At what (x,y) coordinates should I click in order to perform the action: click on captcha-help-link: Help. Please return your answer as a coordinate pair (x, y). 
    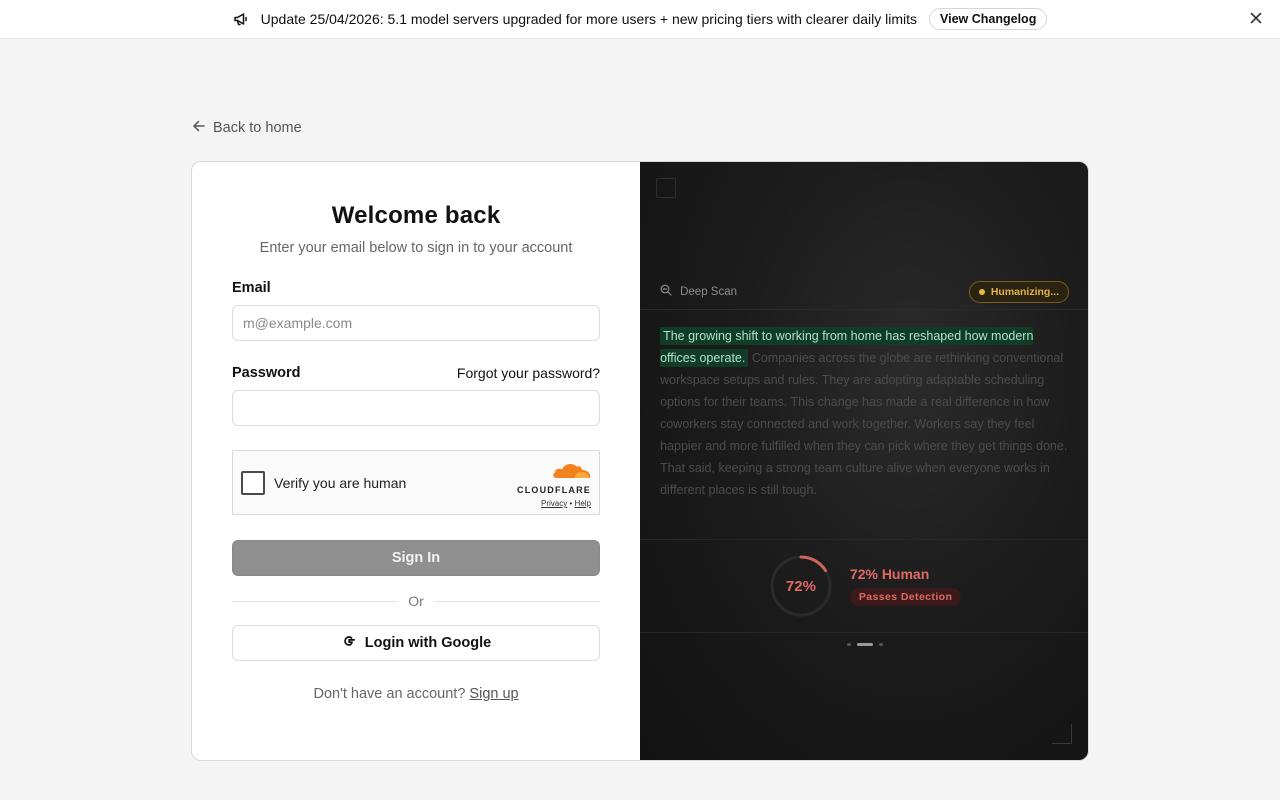
    Looking at the image, I should click on (583, 503).